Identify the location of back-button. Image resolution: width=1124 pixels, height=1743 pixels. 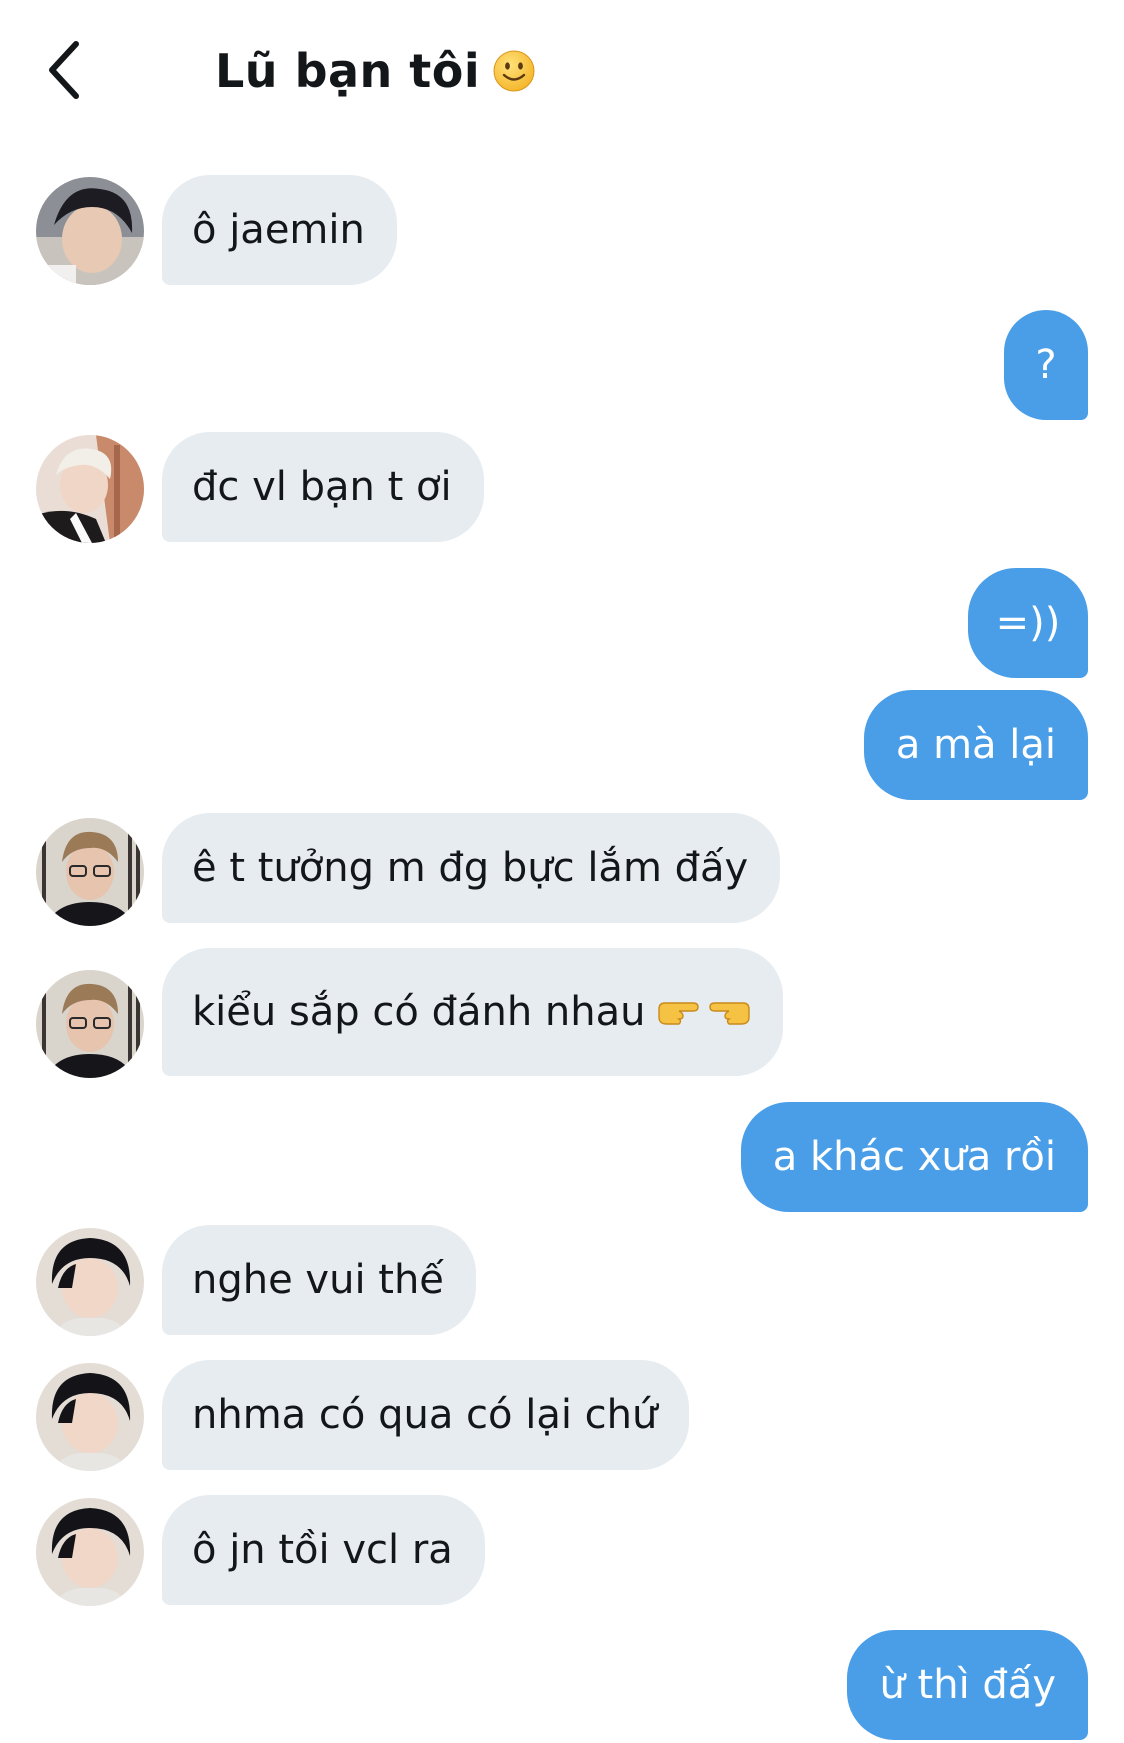
(64, 70).